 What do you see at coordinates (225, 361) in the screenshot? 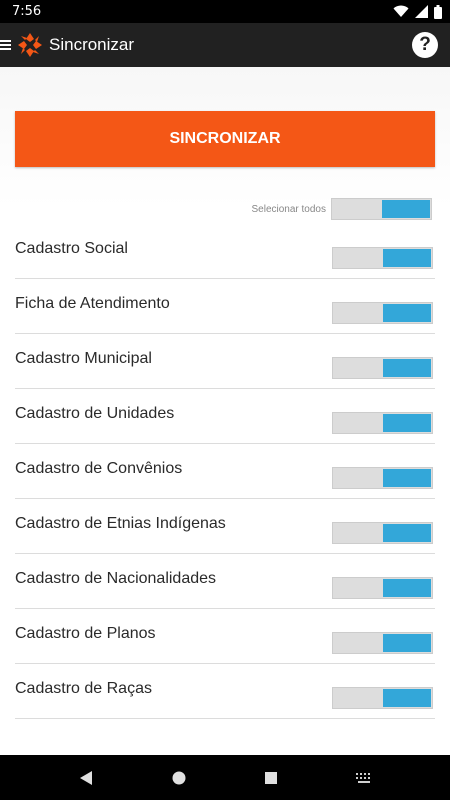
I see `list-item: Cadastro Municipal` at bounding box center [225, 361].